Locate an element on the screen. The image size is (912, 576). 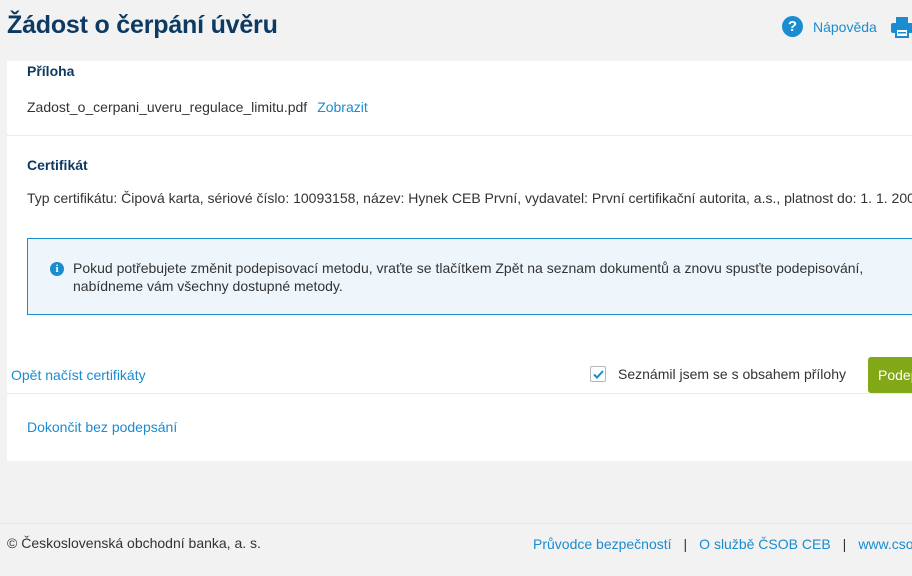
confirm-checkbox is located at coordinates (598, 374).